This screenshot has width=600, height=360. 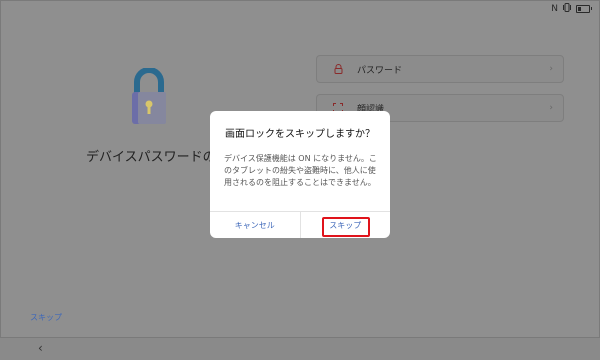 I want to click on option-password: パスワード ›, so click(x=440, y=69).